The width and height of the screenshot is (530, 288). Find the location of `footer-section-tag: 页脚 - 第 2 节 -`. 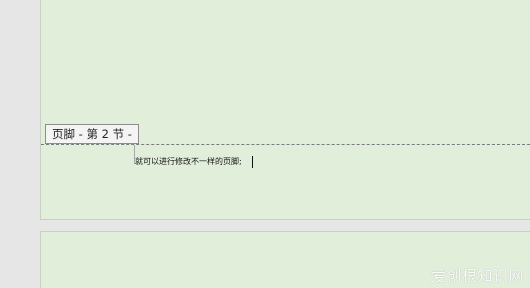

footer-section-tag: 页脚 - 第 2 节 - is located at coordinates (92, 134).